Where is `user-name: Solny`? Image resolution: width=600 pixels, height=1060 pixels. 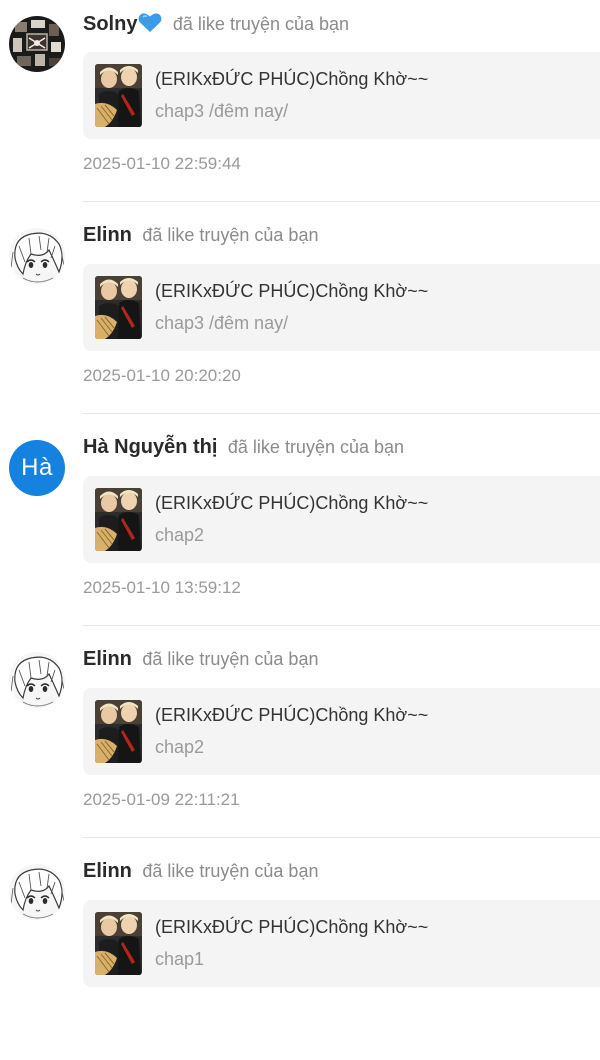
user-name: Solny is located at coordinates (110, 24).